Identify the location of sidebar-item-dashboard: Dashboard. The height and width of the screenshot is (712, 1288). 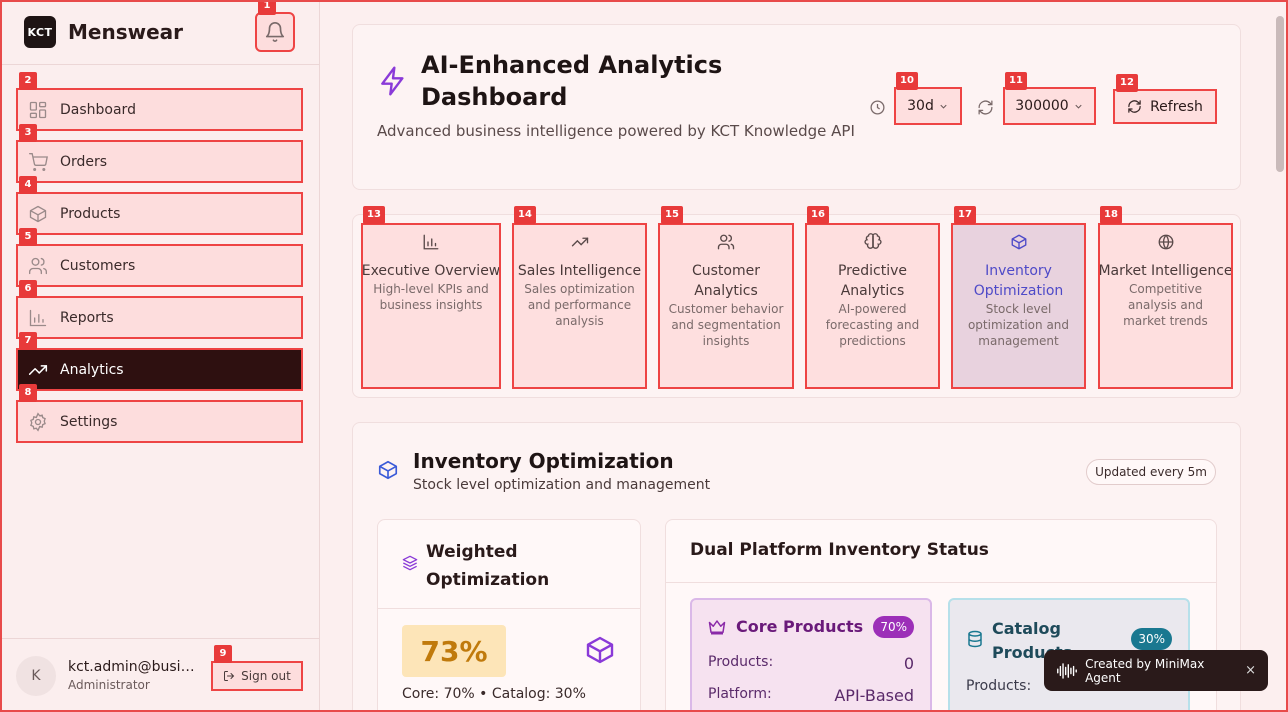
(159, 109).